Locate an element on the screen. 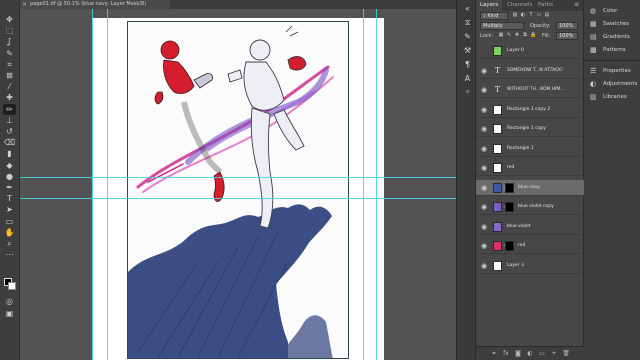  layer-row: ◉ Rectangle 1 copy is located at coordinates (530, 129).